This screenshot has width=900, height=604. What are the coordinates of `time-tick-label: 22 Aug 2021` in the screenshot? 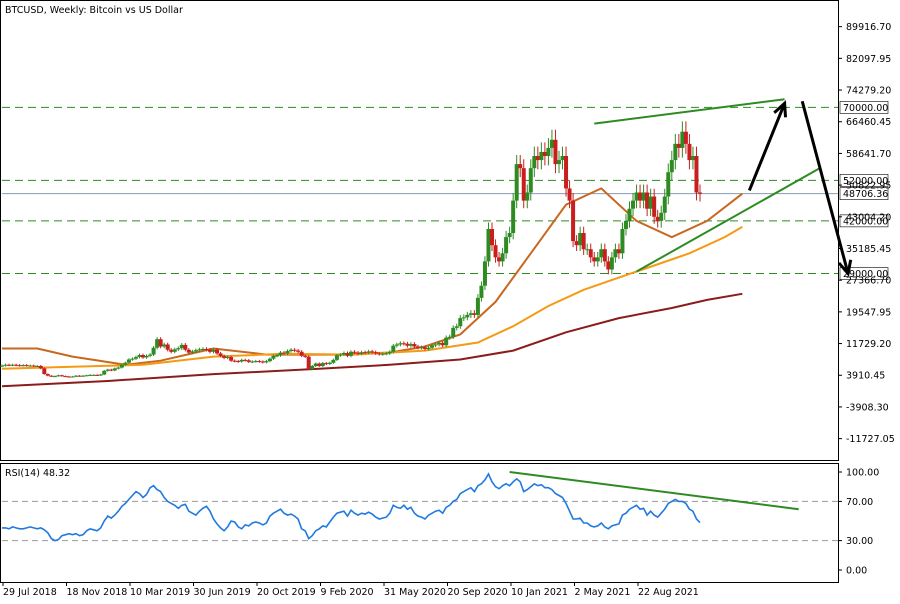 It's located at (668, 592).